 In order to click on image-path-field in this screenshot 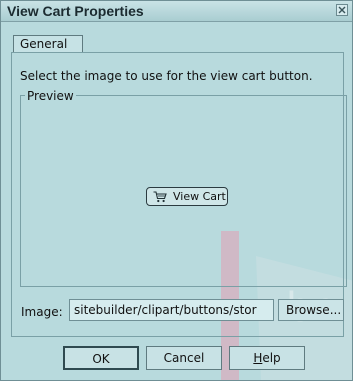, I will do `click(171, 310)`.